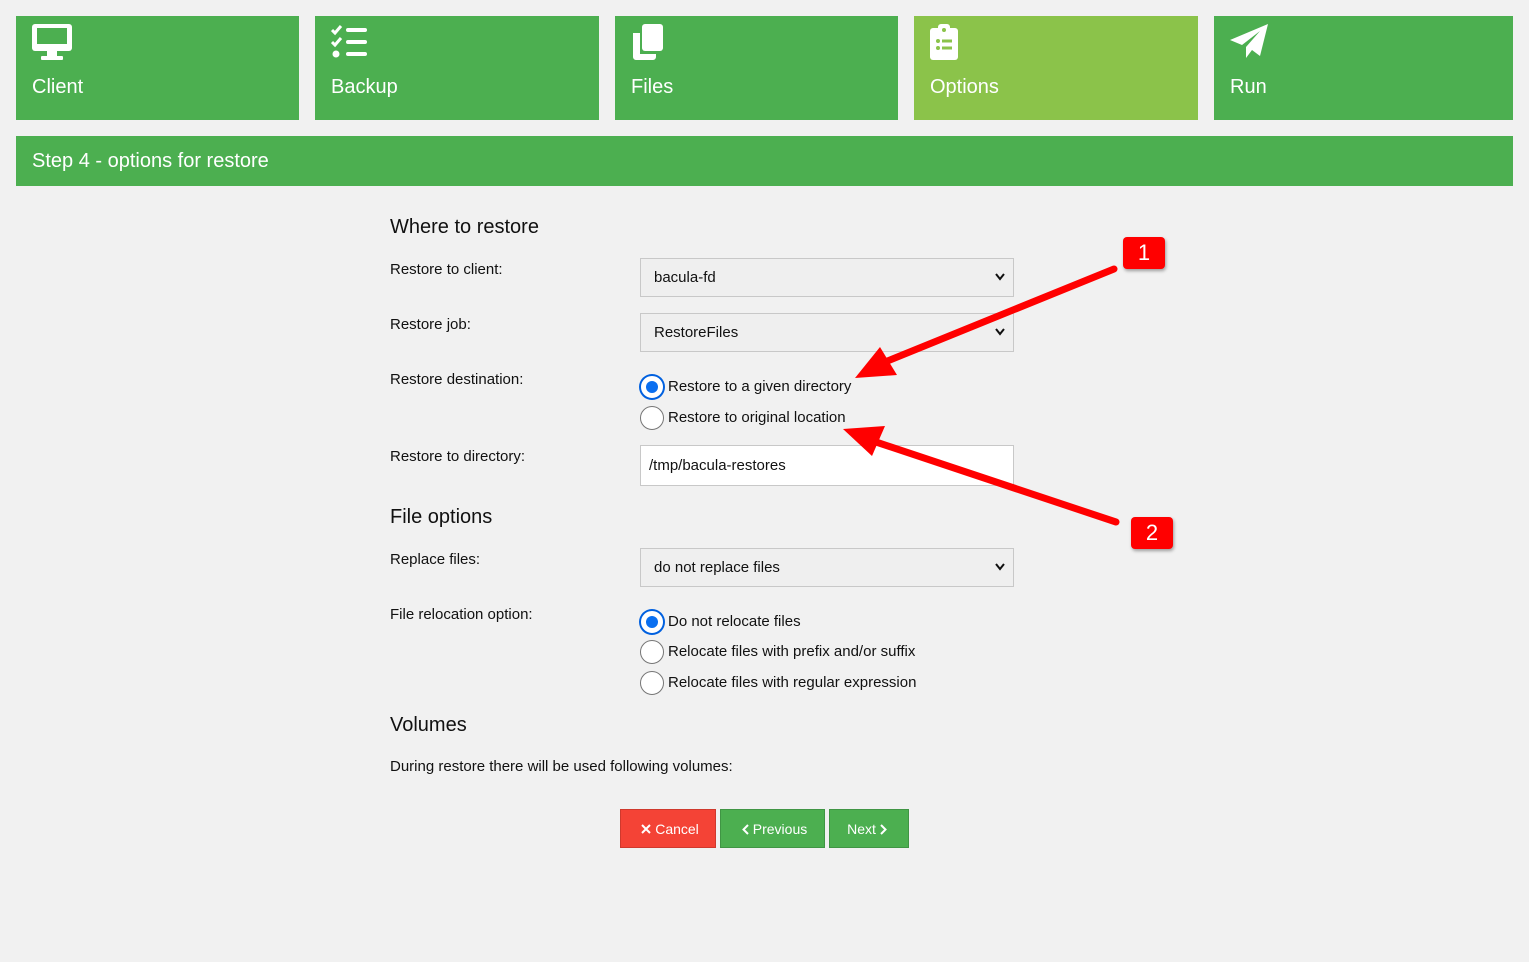  I want to click on cancel-button: Cancel, so click(668, 828).